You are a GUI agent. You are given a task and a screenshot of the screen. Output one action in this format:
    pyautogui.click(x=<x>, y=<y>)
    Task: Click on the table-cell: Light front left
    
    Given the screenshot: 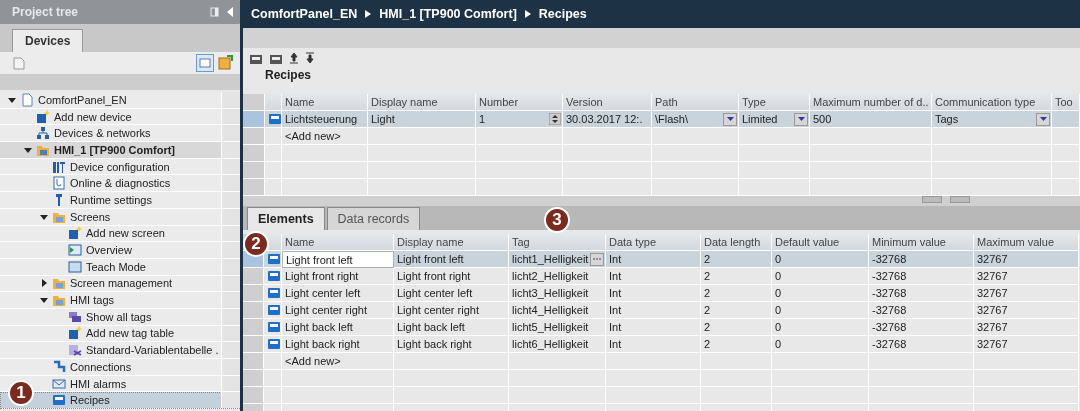 What is the action you would take?
    pyautogui.click(x=451, y=259)
    